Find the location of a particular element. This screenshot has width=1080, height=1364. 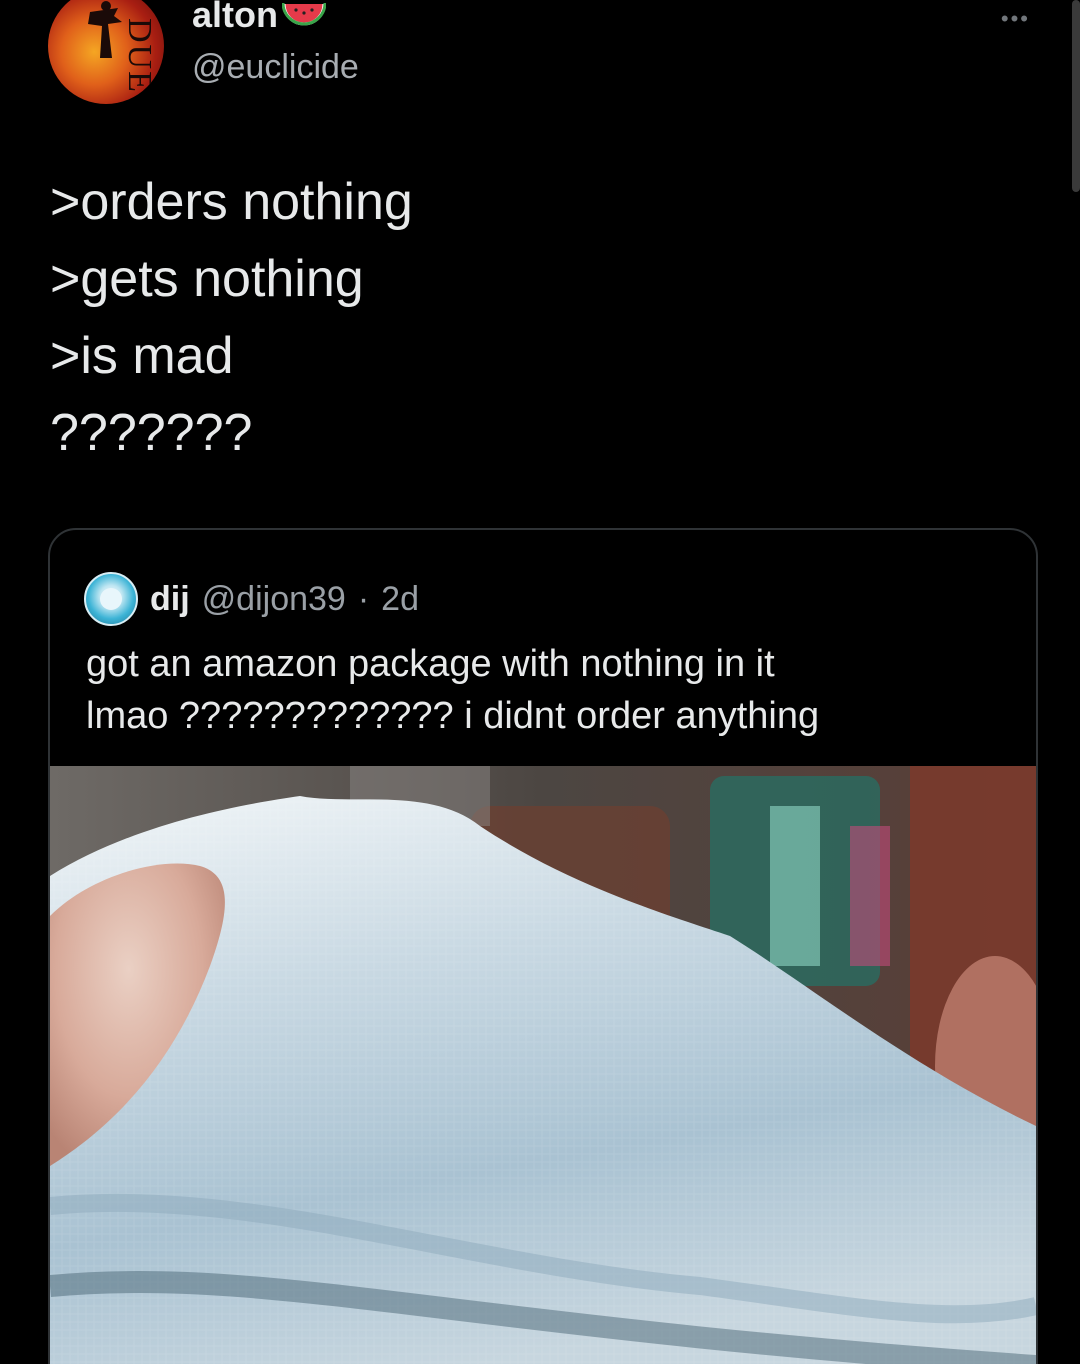

author-display-name: alton is located at coordinates (259, 18).